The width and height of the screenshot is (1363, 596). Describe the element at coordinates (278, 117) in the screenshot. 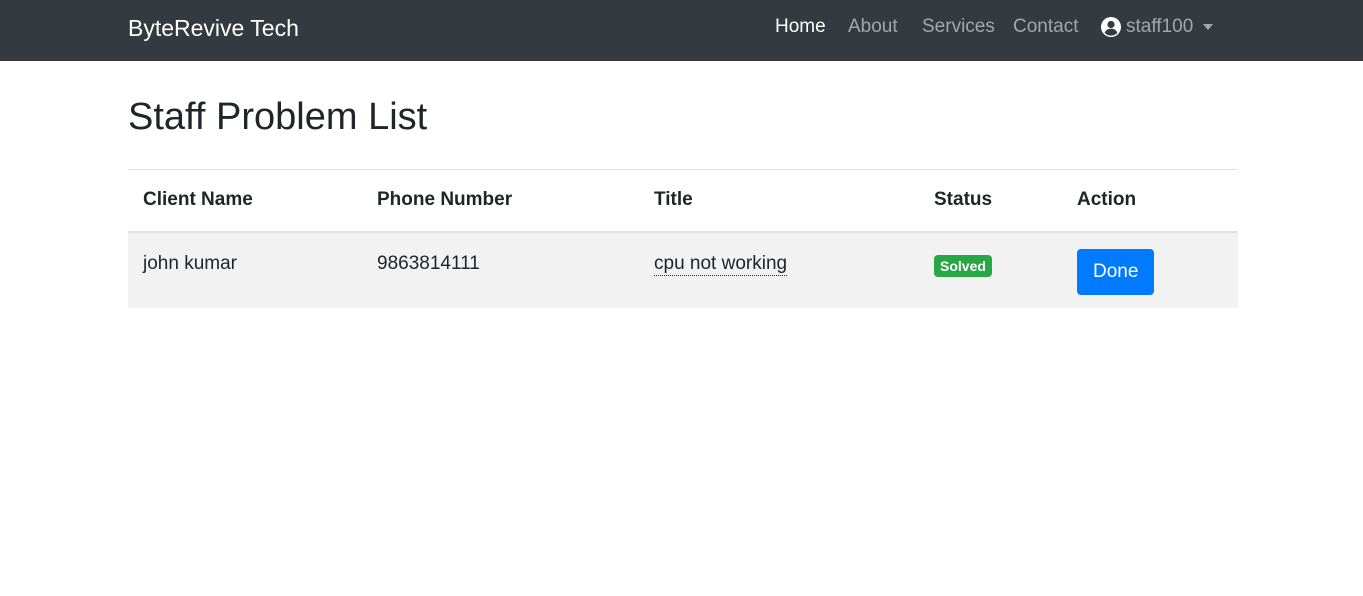

I see `page-title: Staff Problem List` at that location.